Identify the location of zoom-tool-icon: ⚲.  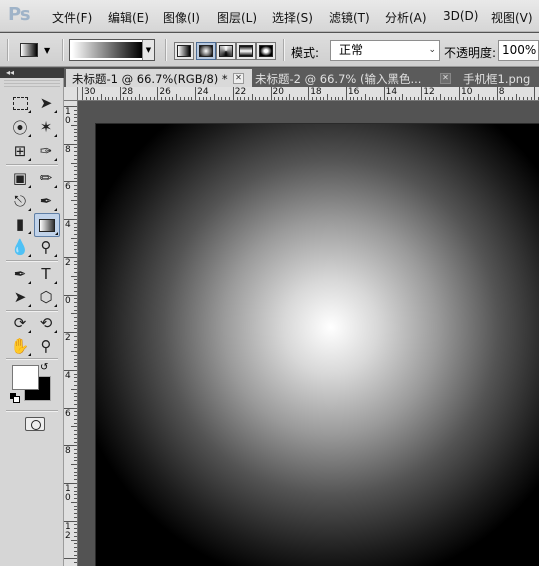
(46, 346).